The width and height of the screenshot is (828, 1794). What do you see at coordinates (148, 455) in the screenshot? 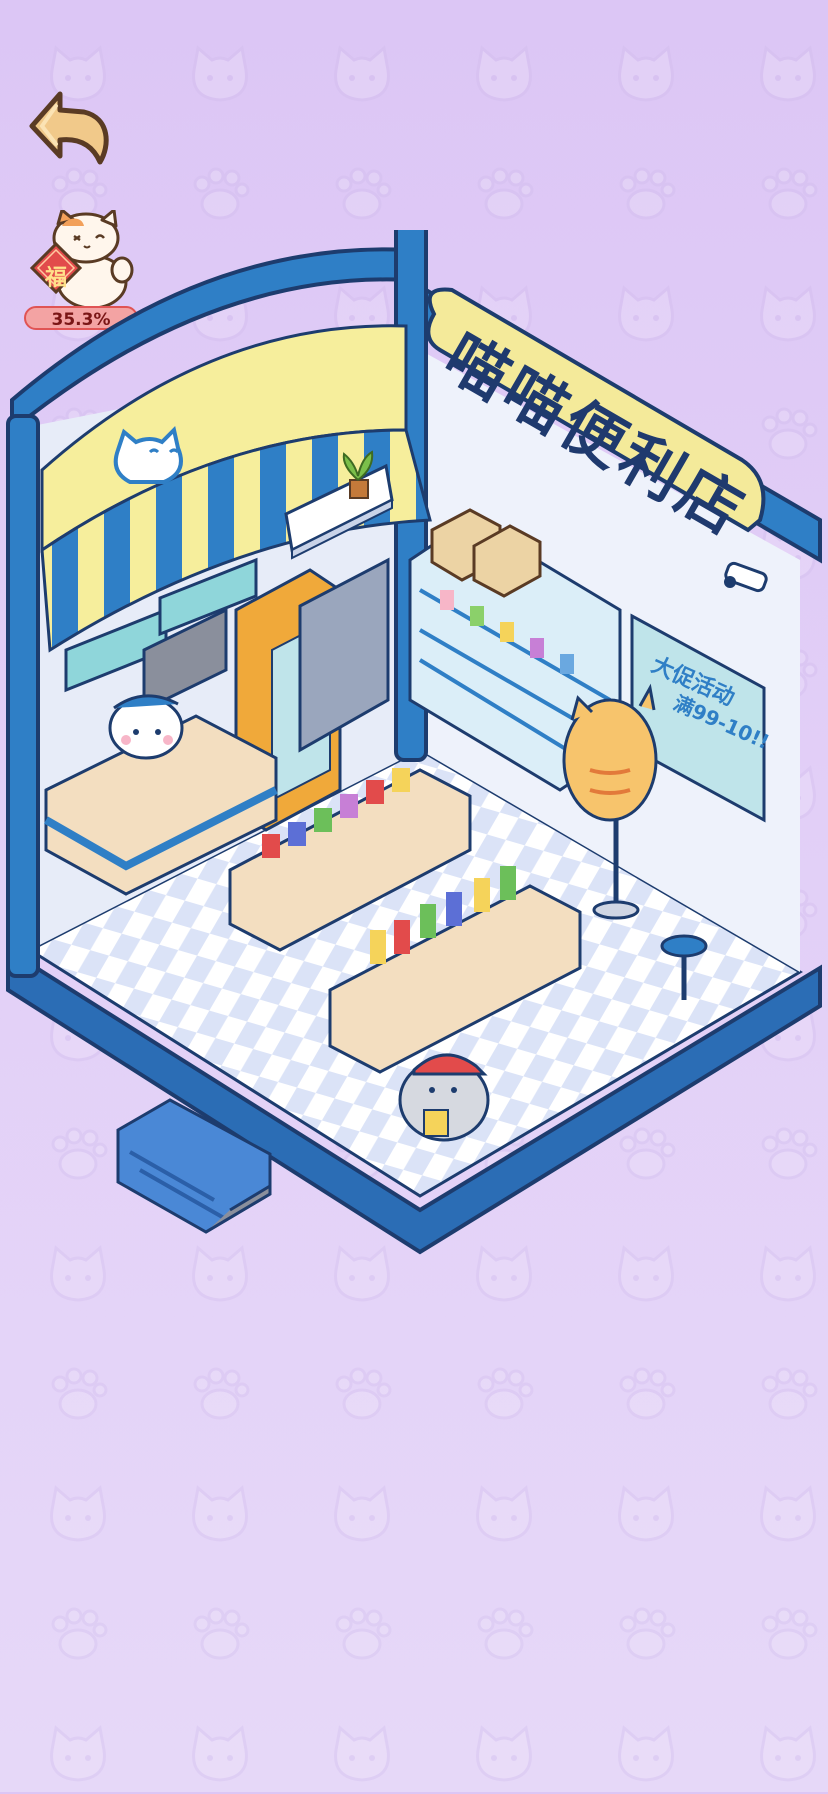
I see `cat-logo-icon` at bounding box center [148, 455].